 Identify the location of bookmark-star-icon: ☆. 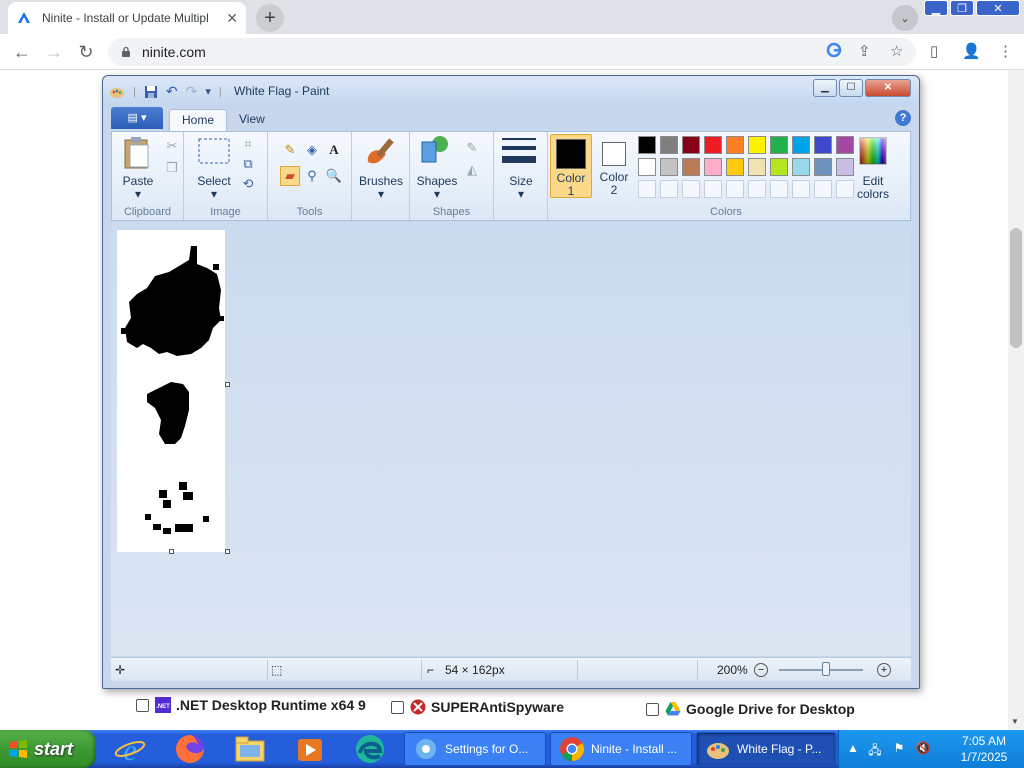
(896, 51).